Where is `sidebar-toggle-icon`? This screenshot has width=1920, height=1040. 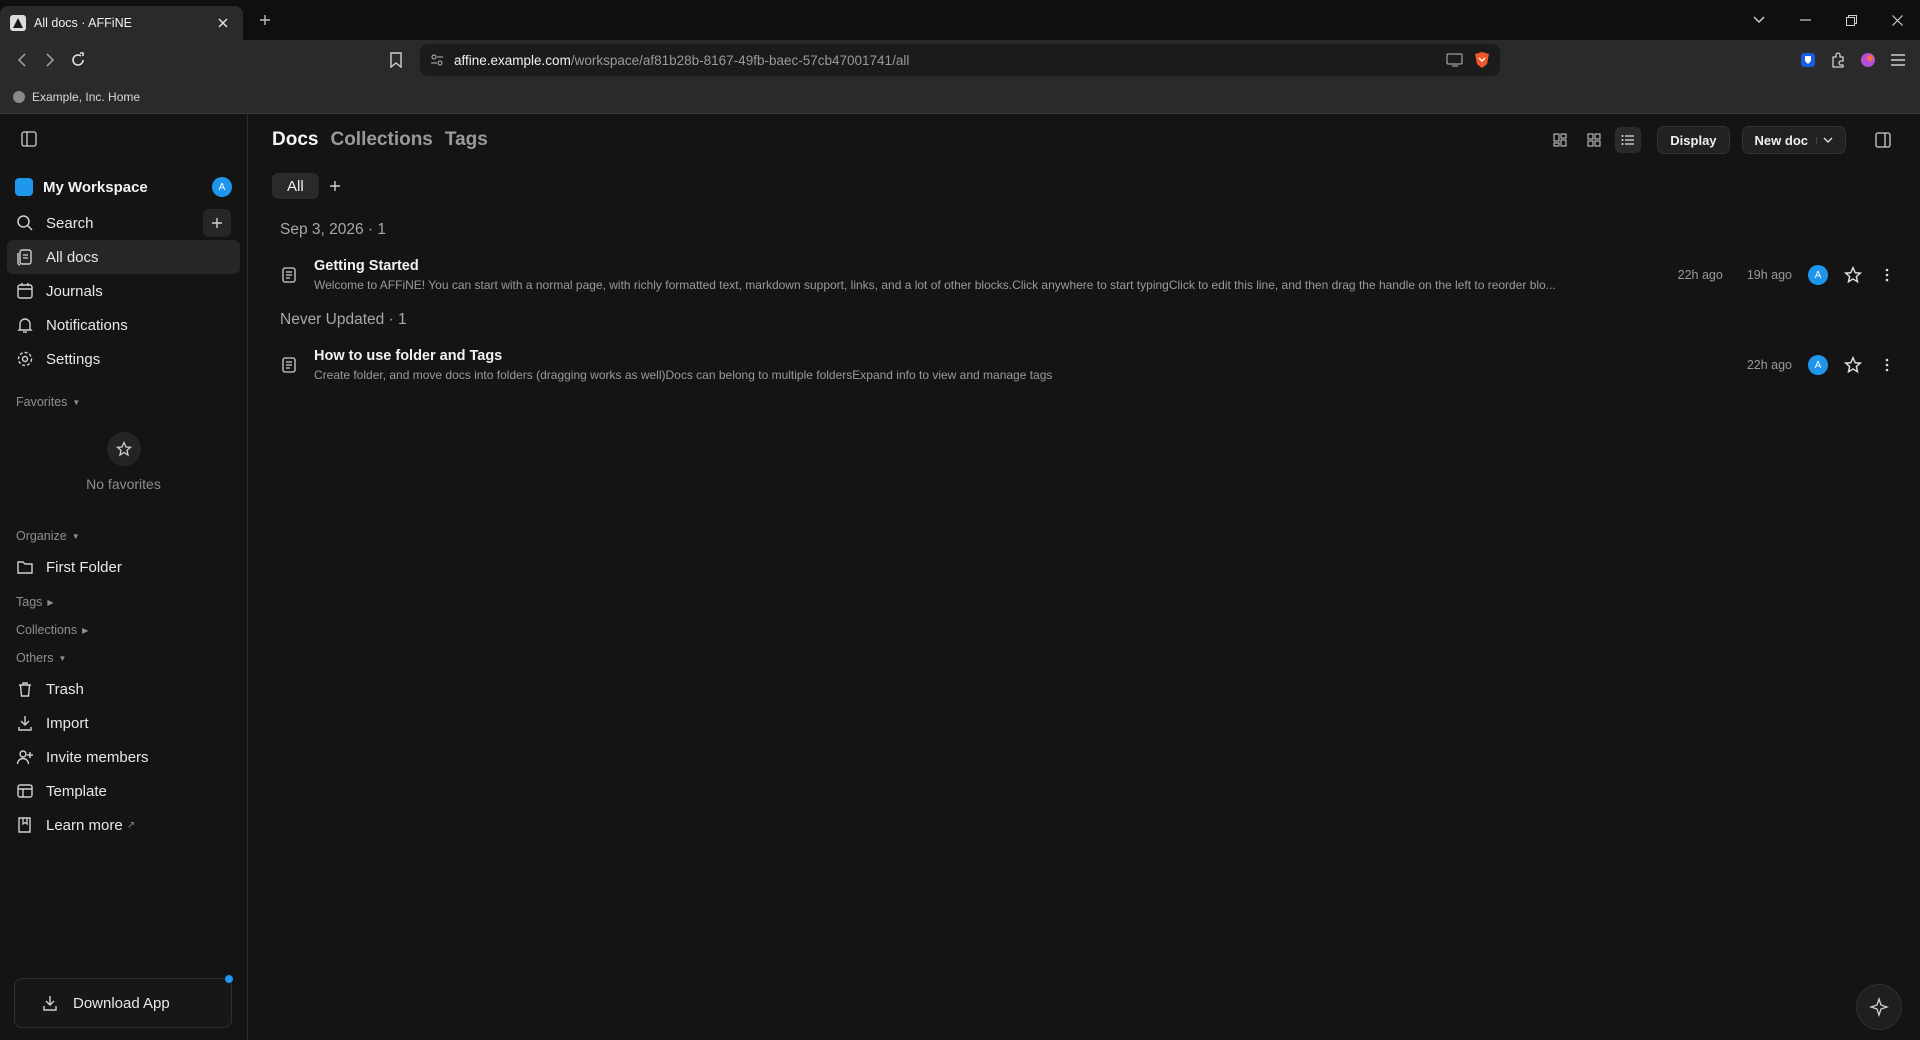
sidebar-toggle-icon is located at coordinates (29, 139).